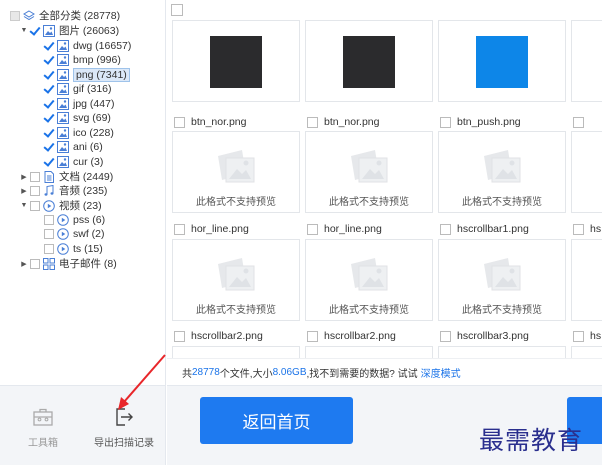 Image resolution: width=602 pixels, height=465 pixels. Describe the element at coordinates (77, 118) in the screenshot. I see `tree-node-subtype: svg (69)` at that location.